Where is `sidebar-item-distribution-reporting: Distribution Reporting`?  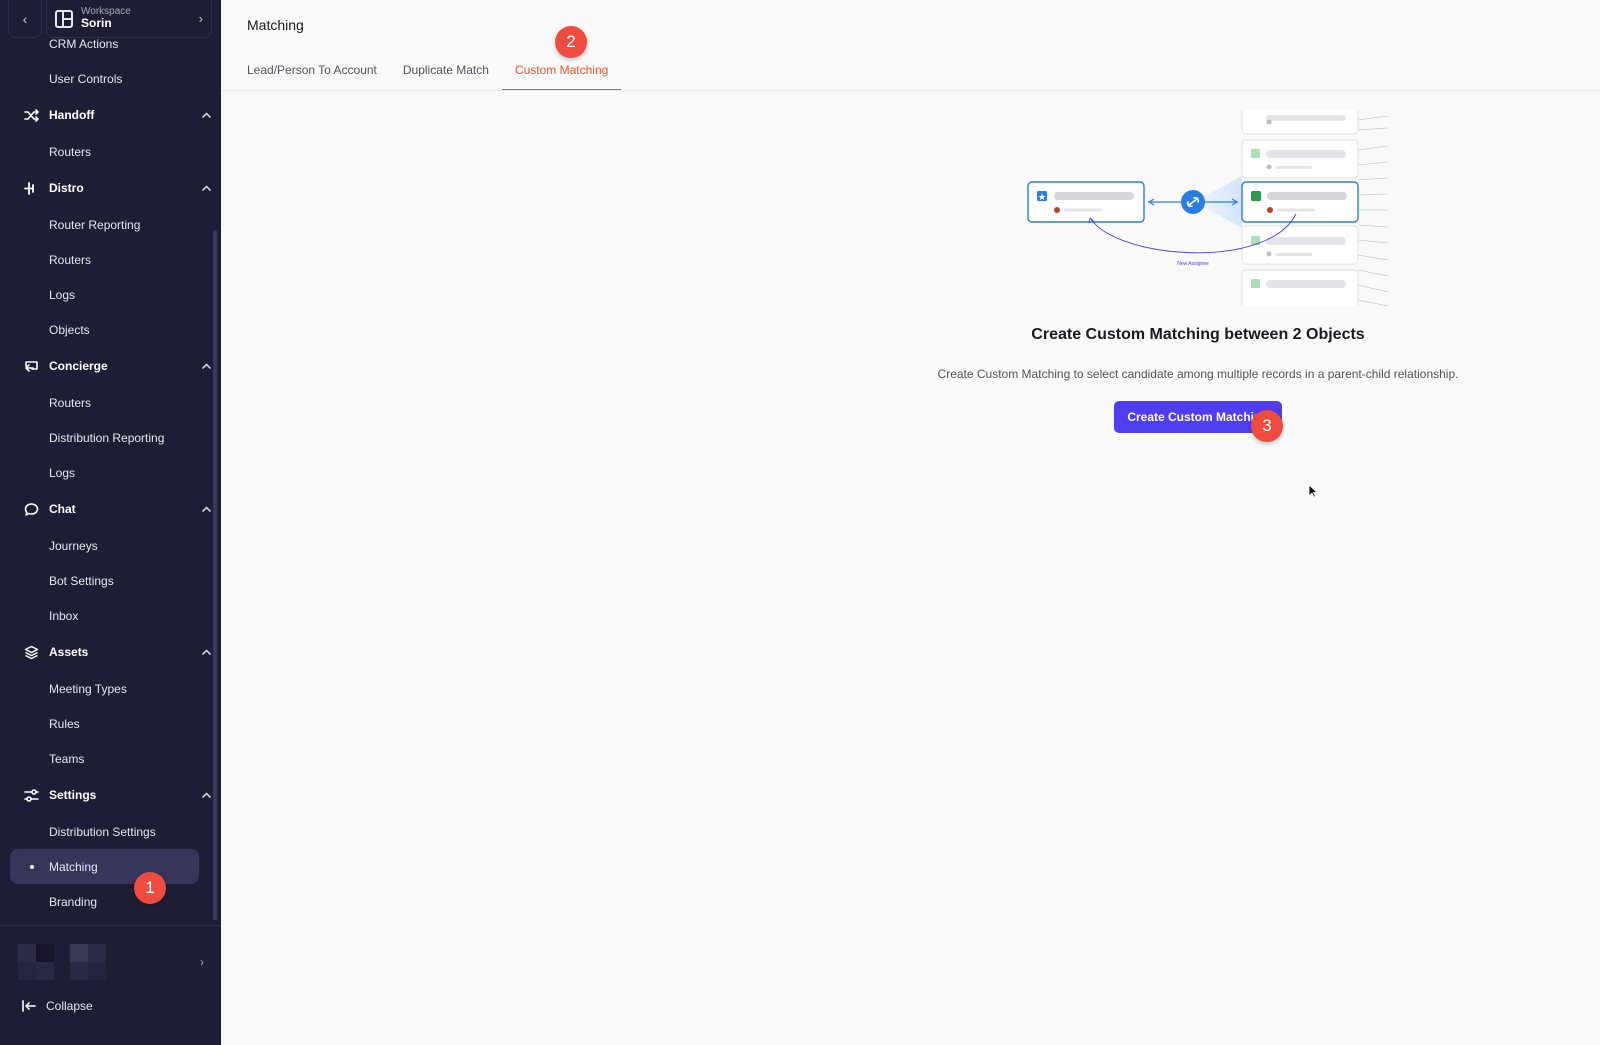 sidebar-item-distribution-reporting: Distribution Reporting is located at coordinates (110, 437).